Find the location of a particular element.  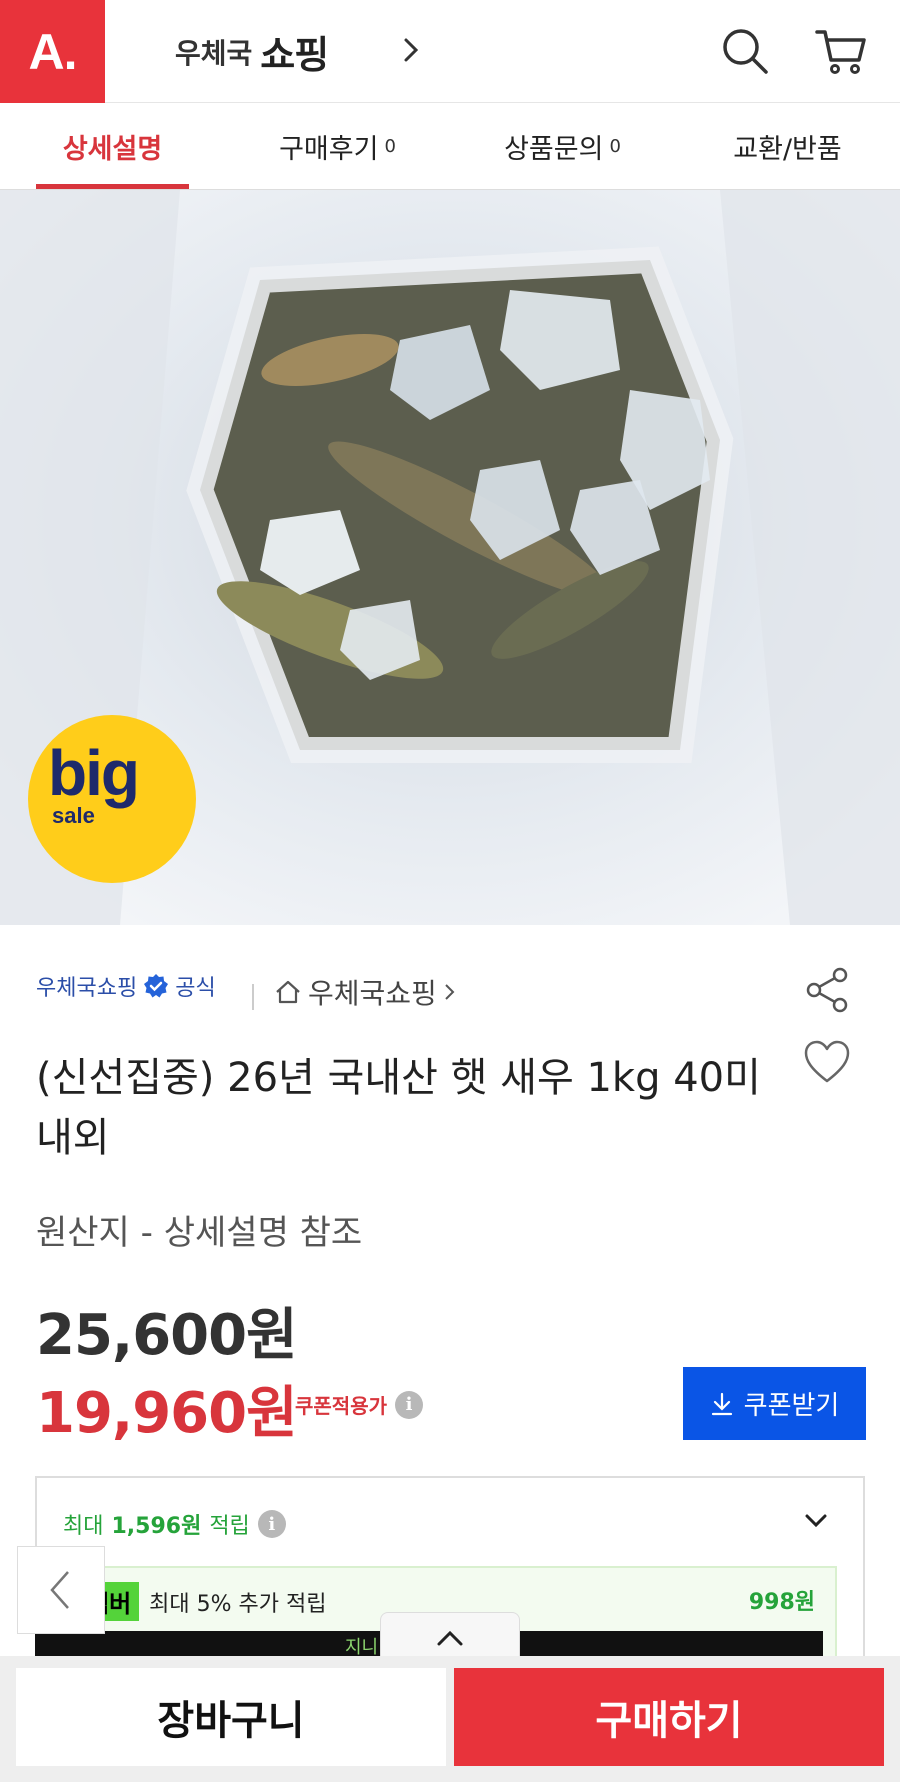

tab-label: 상세설명 is located at coordinates (112, 149).